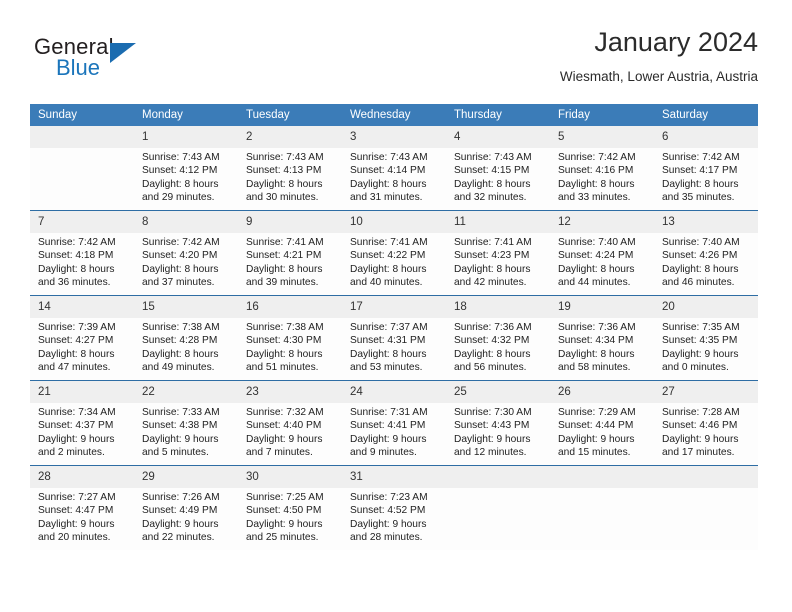 The image size is (792, 612). Describe the element at coordinates (389, 497) in the screenshot. I see `sunrise-text: Sunrise: 7:23 AM` at that location.